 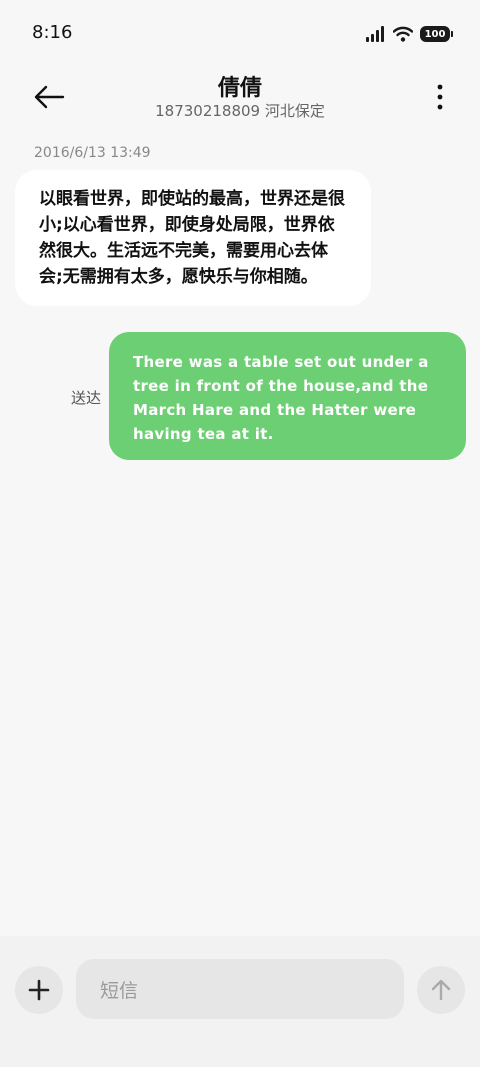 I want to click on battery-icon: 100, so click(x=436, y=34).